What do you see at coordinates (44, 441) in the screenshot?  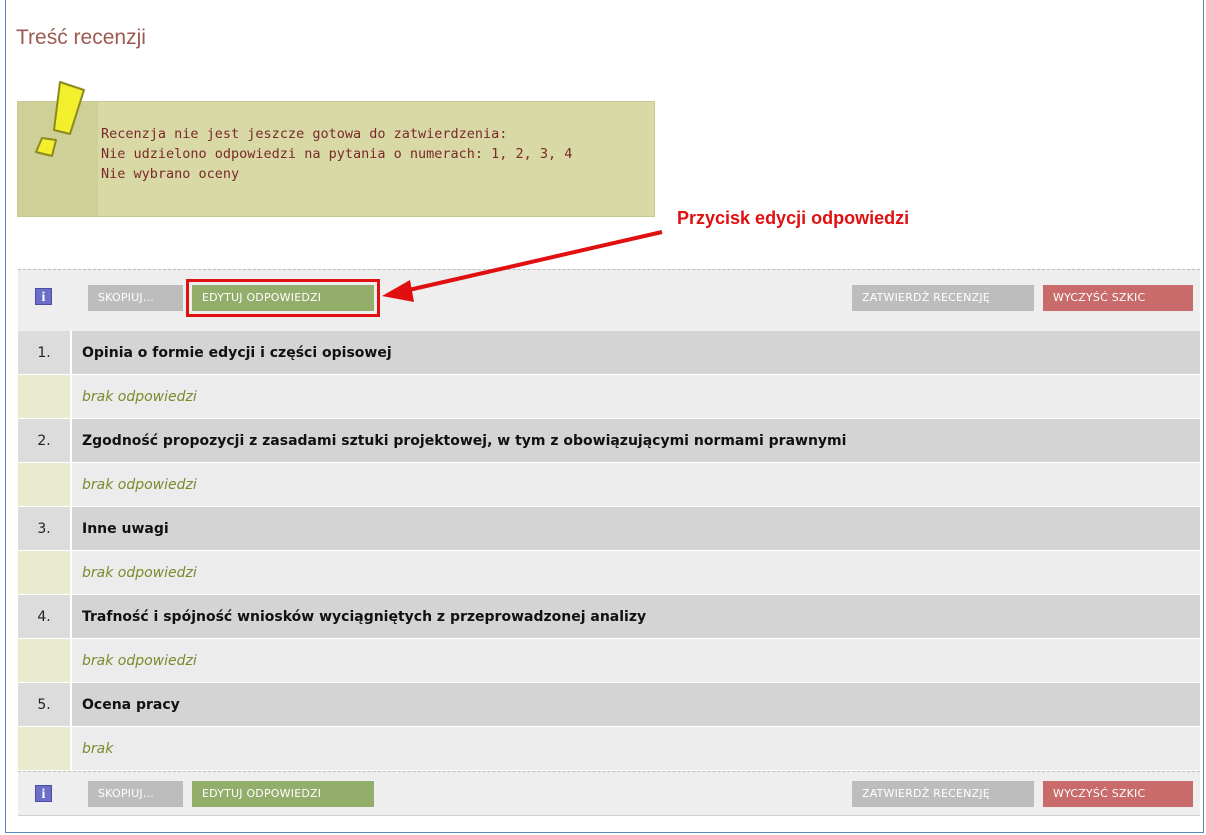 I see `question-number: 2.` at bounding box center [44, 441].